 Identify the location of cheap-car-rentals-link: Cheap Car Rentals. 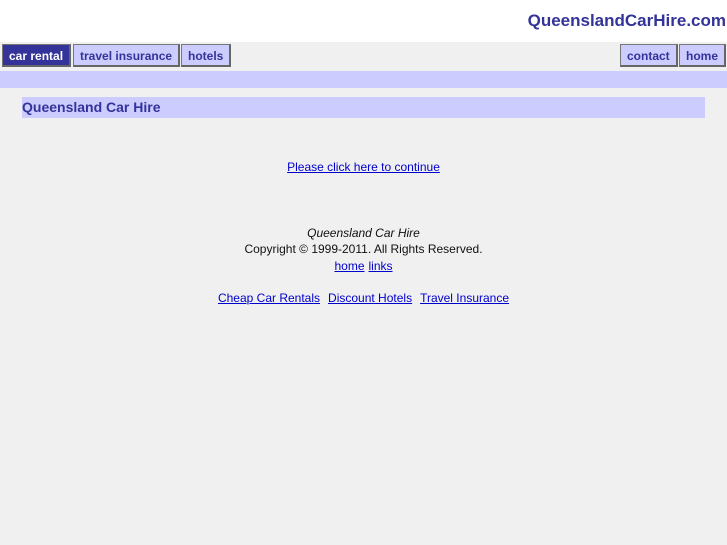
(269, 298).